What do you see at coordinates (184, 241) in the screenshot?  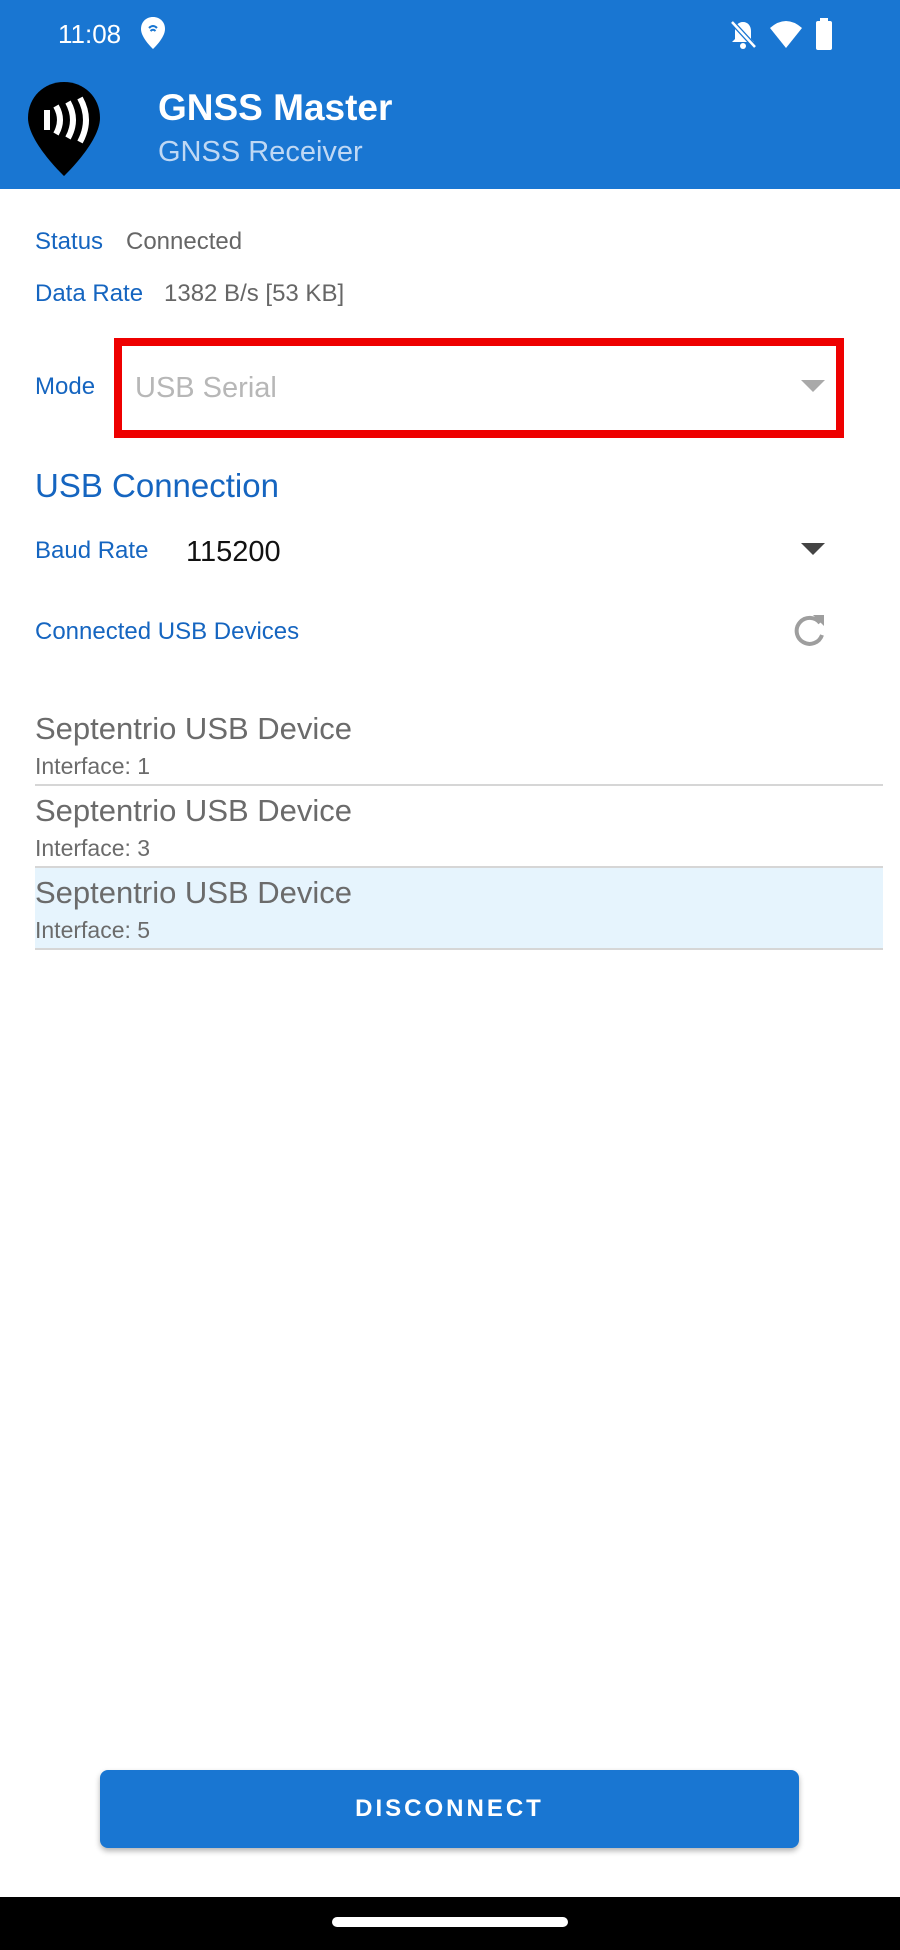 I see `status-value: Connected` at bounding box center [184, 241].